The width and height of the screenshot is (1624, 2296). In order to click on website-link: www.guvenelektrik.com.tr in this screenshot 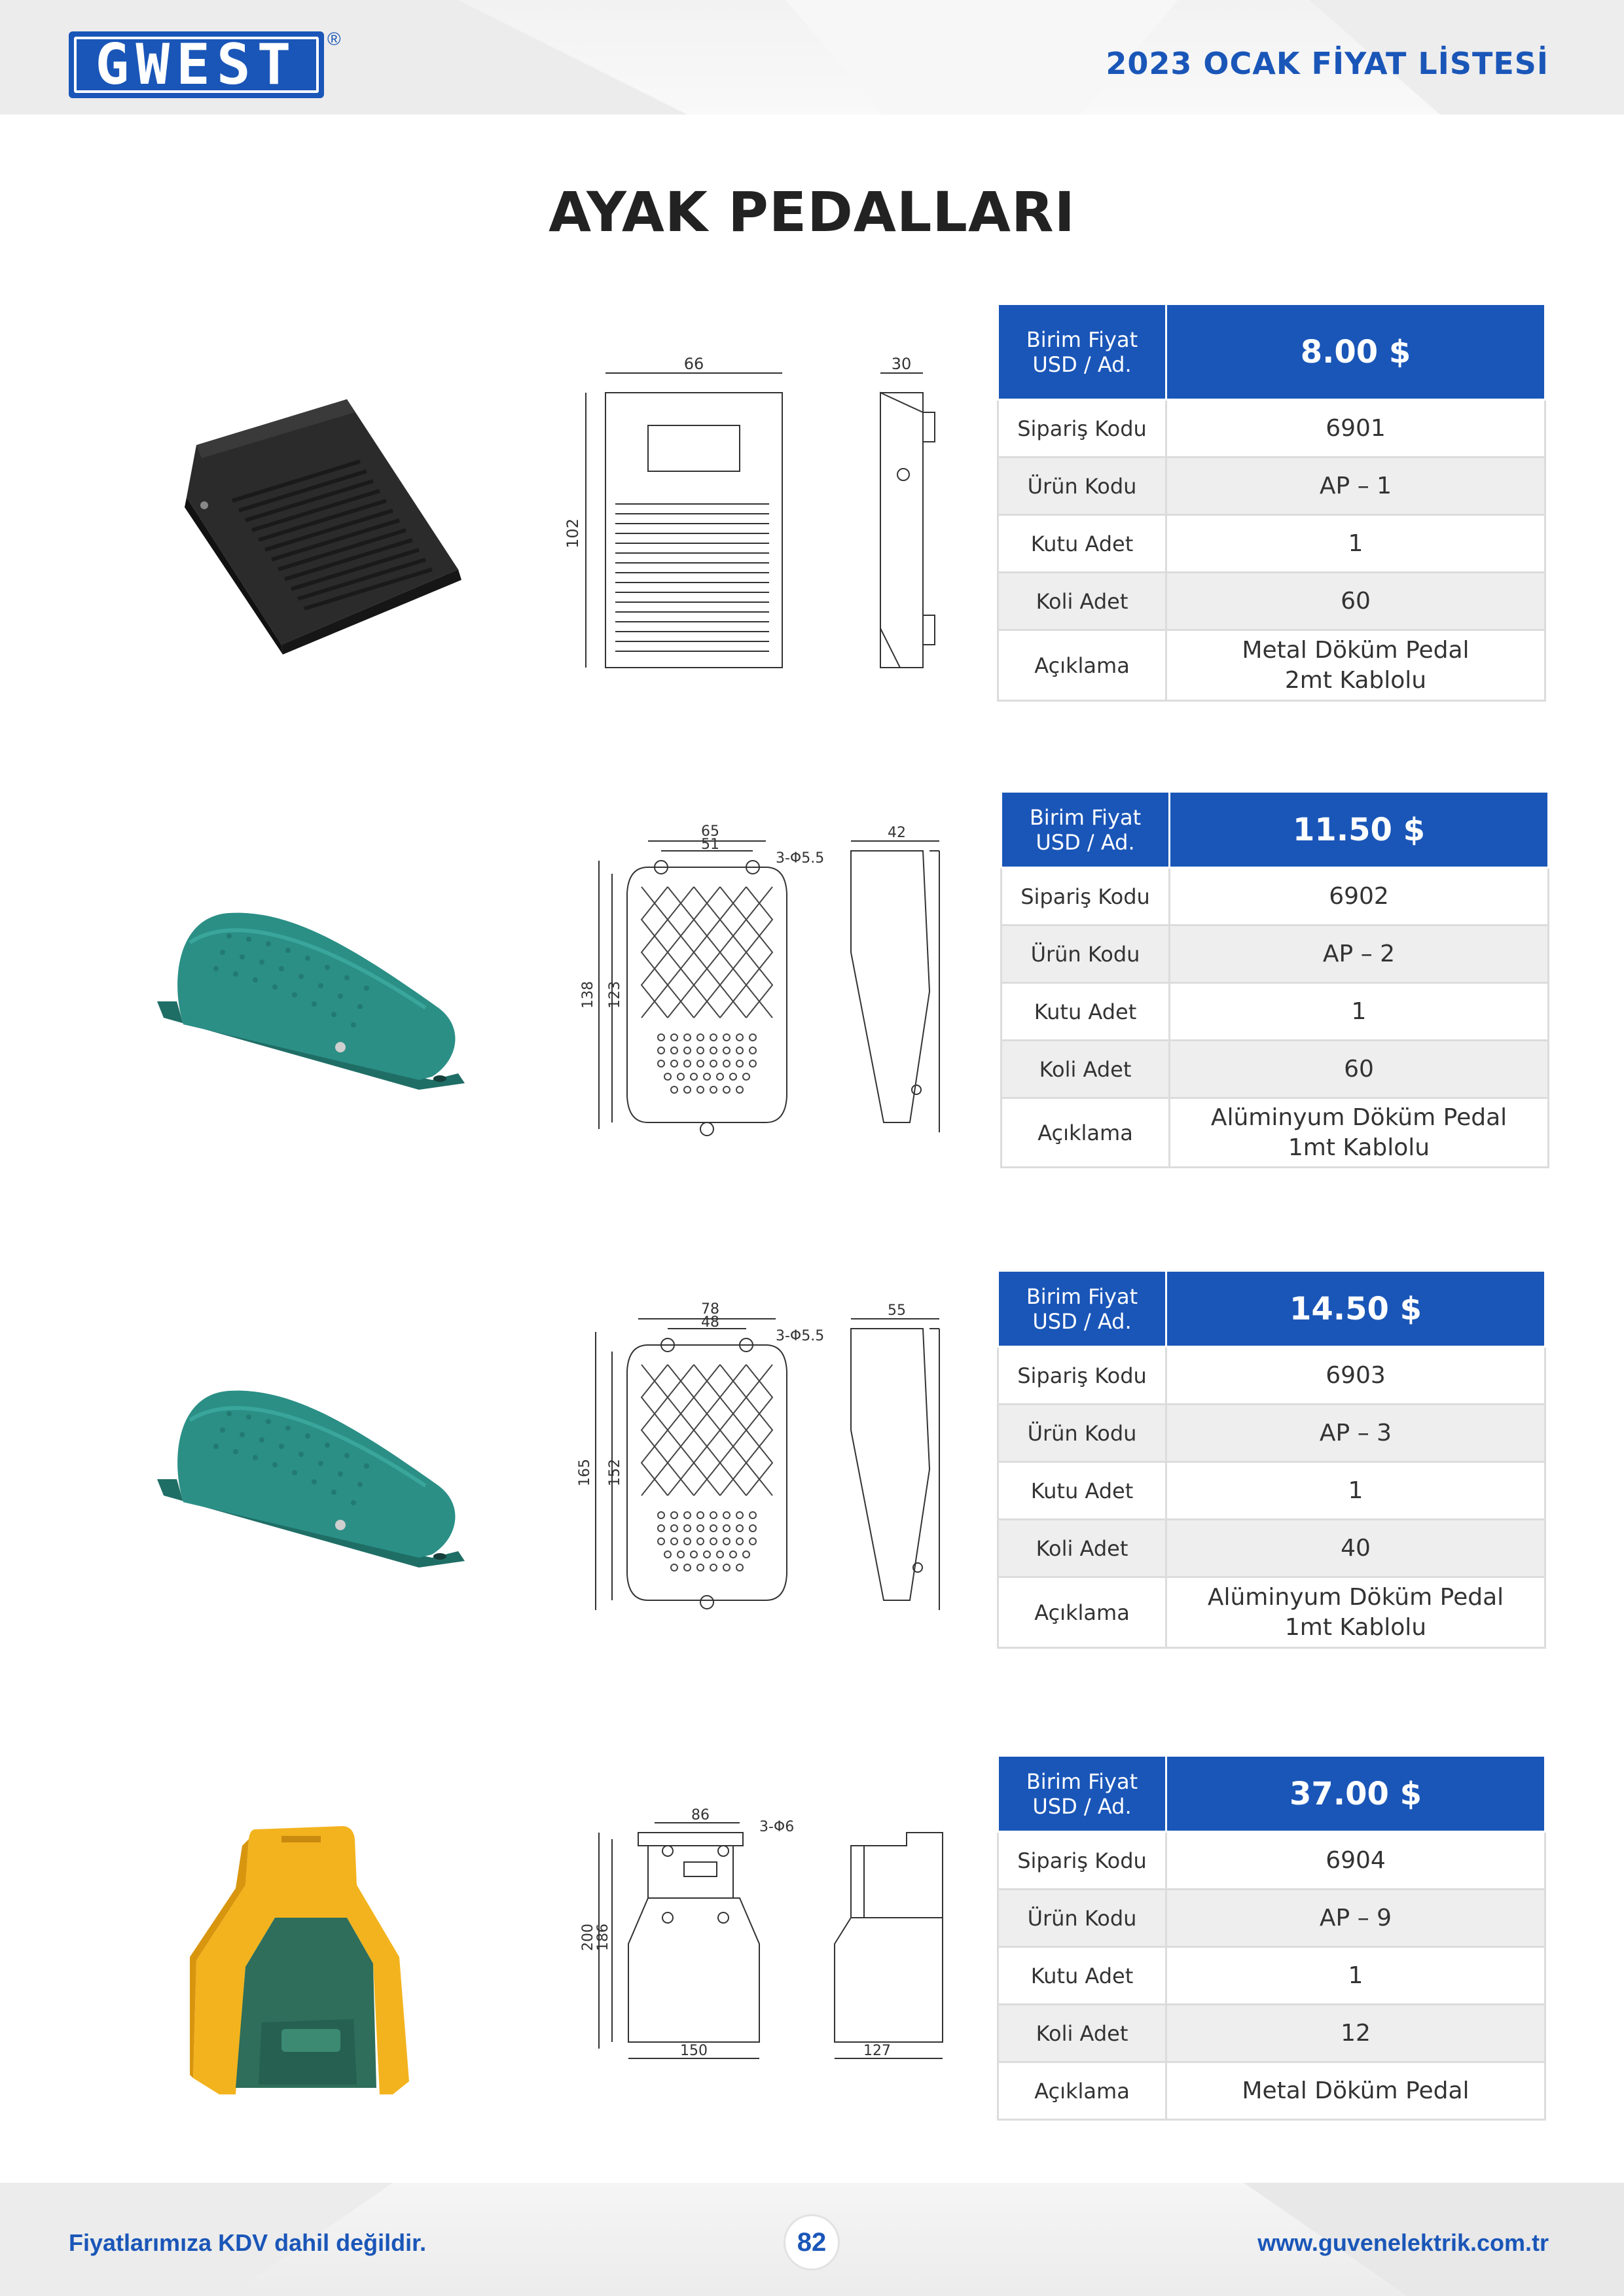, I will do `click(1403, 2243)`.